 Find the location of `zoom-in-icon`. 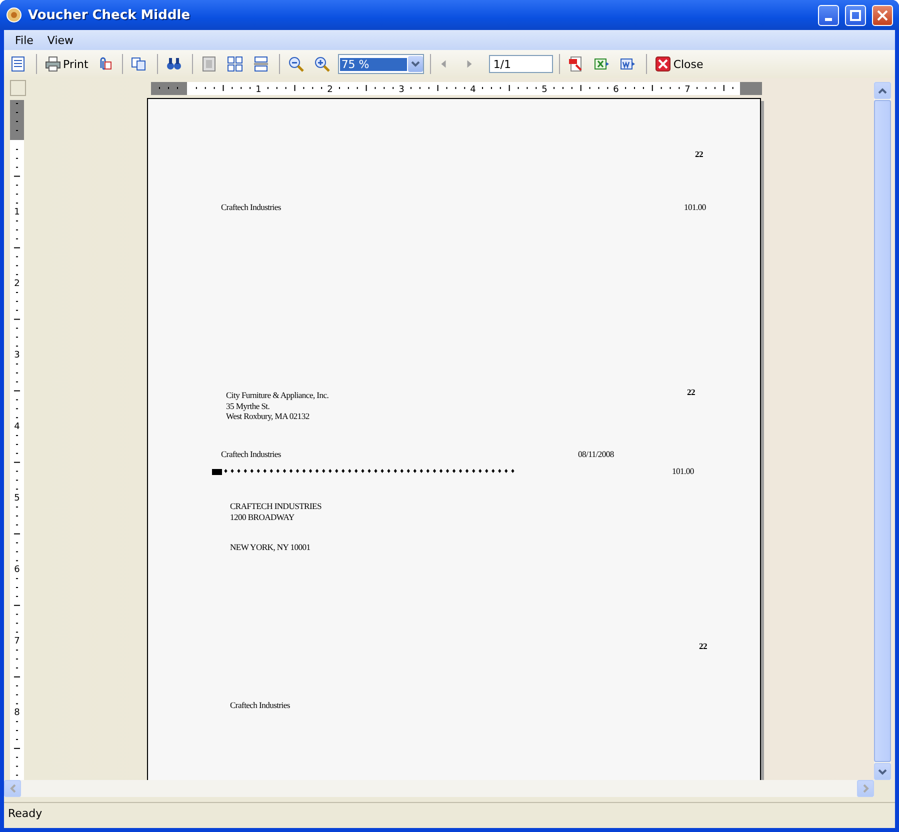

zoom-in-icon is located at coordinates (322, 64).